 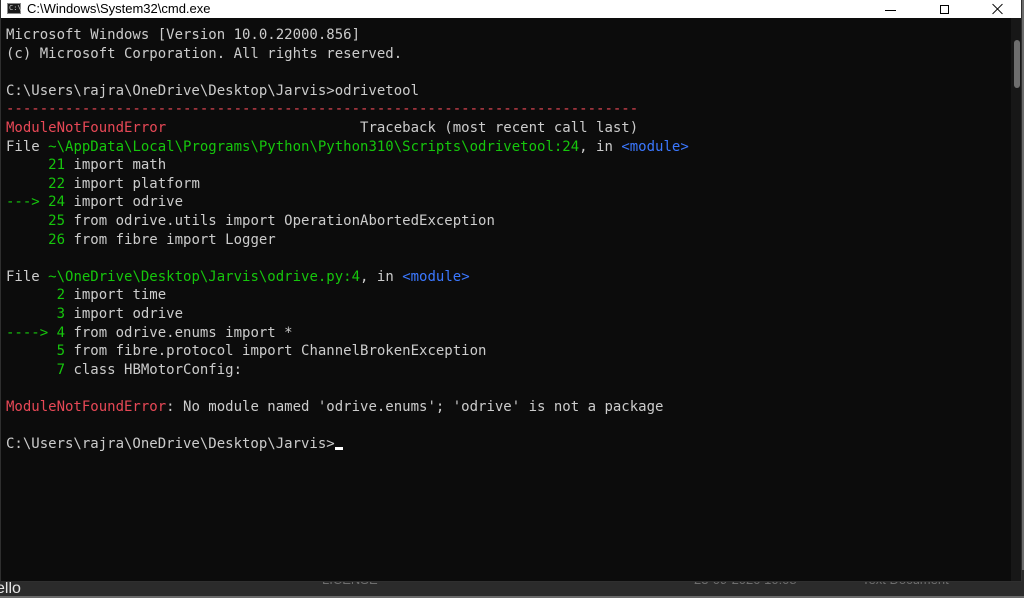 I want to click on console-text: from odrive.enums import *, so click(x=179, y=332).